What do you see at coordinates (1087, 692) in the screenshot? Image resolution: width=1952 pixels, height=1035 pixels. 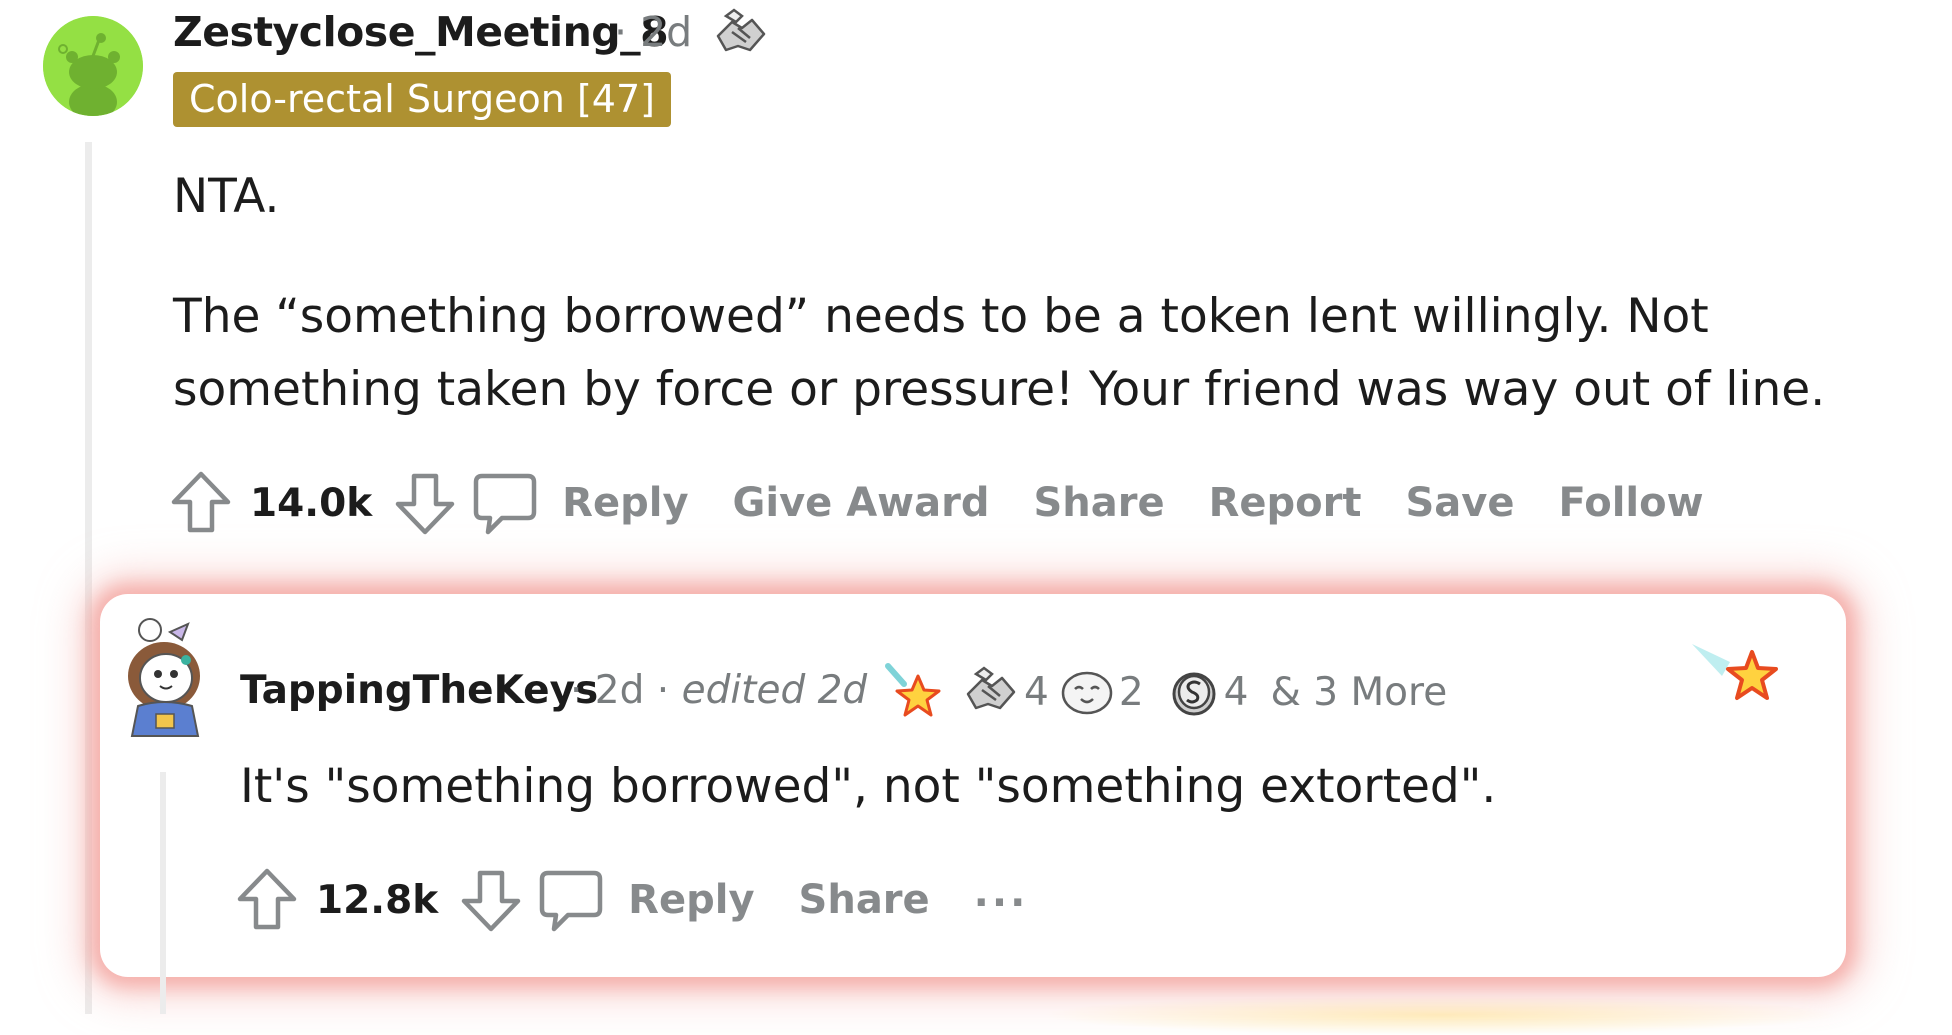 I see `wholesome-face-award-icon` at bounding box center [1087, 692].